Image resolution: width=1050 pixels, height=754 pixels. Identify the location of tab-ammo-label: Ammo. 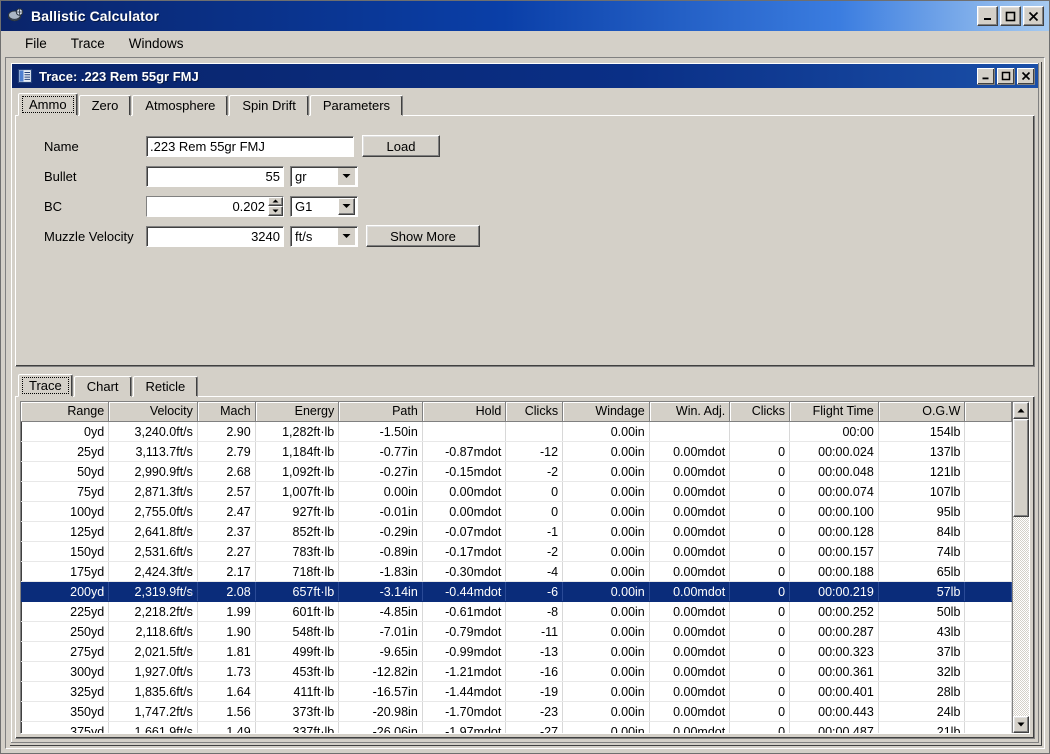
(48, 104).